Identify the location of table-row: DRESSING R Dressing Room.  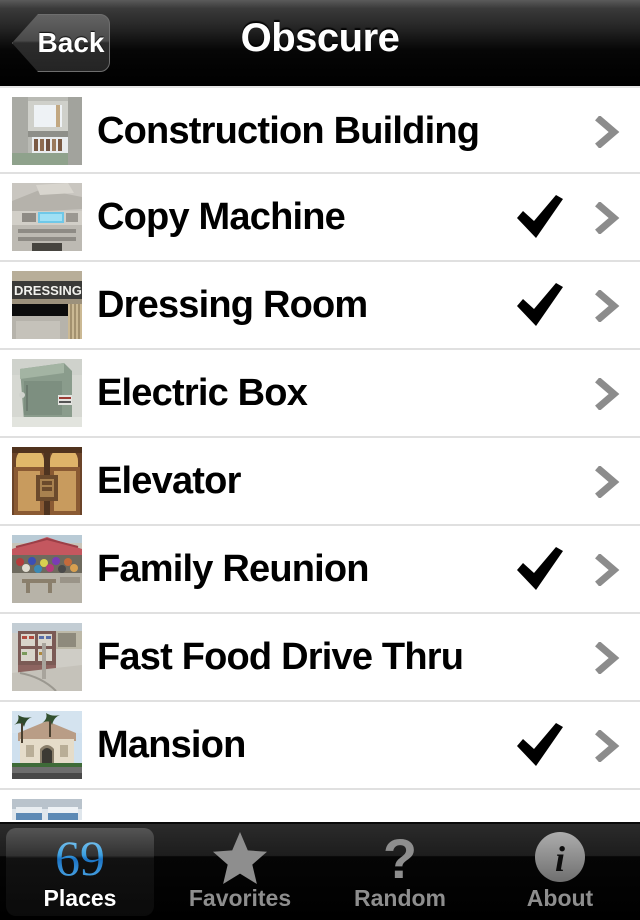
(320, 306).